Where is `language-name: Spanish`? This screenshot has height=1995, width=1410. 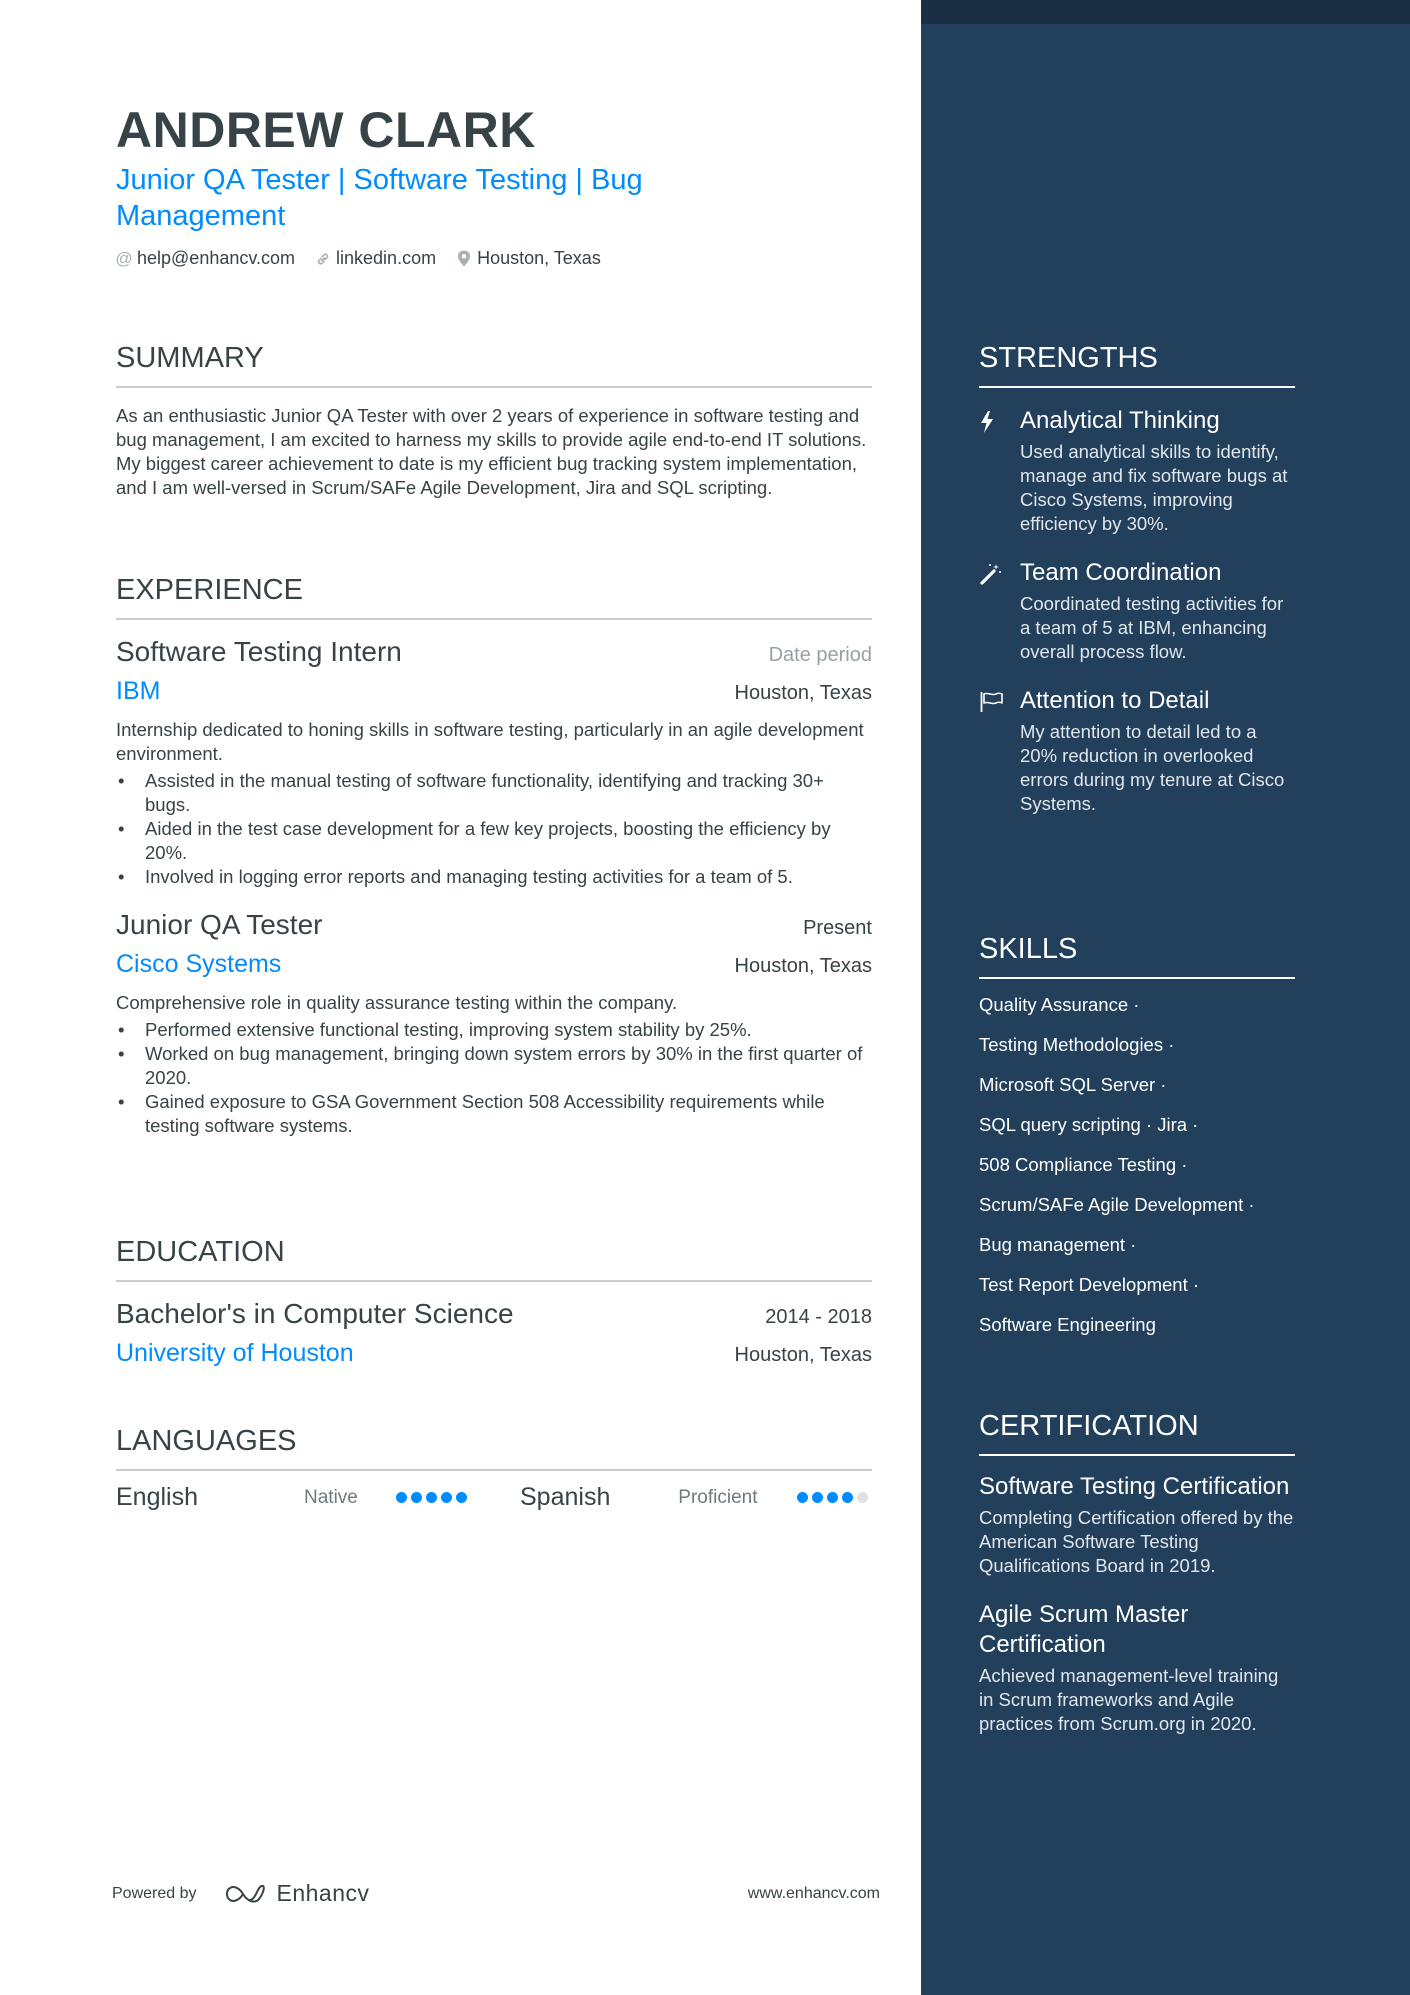 language-name: Spanish is located at coordinates (565, 1497).